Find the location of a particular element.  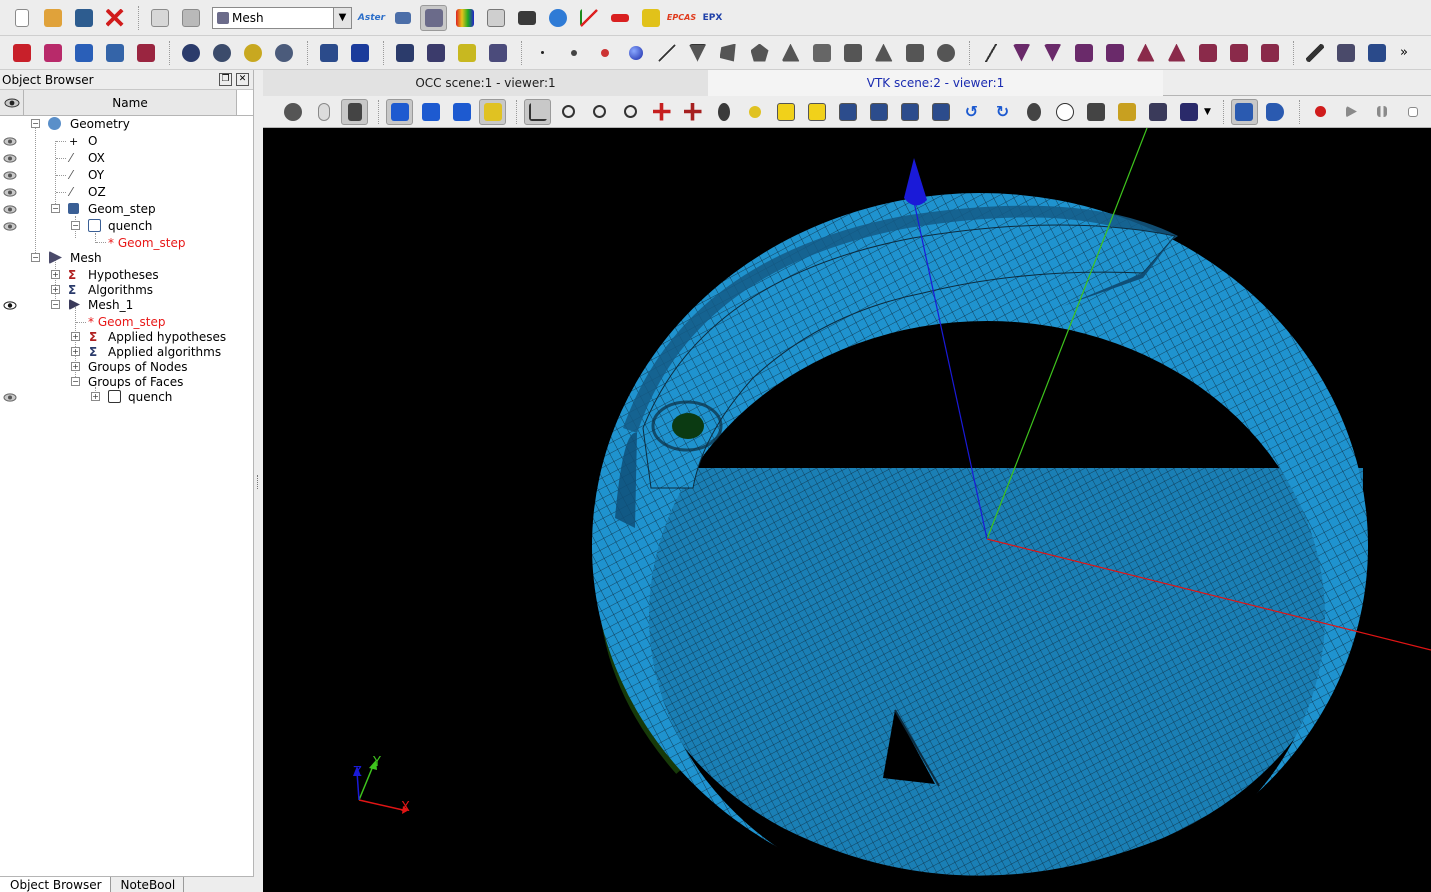

tree-item-mesh-1-geom-reference: * Geom_step is located at coordinates (125, 322).